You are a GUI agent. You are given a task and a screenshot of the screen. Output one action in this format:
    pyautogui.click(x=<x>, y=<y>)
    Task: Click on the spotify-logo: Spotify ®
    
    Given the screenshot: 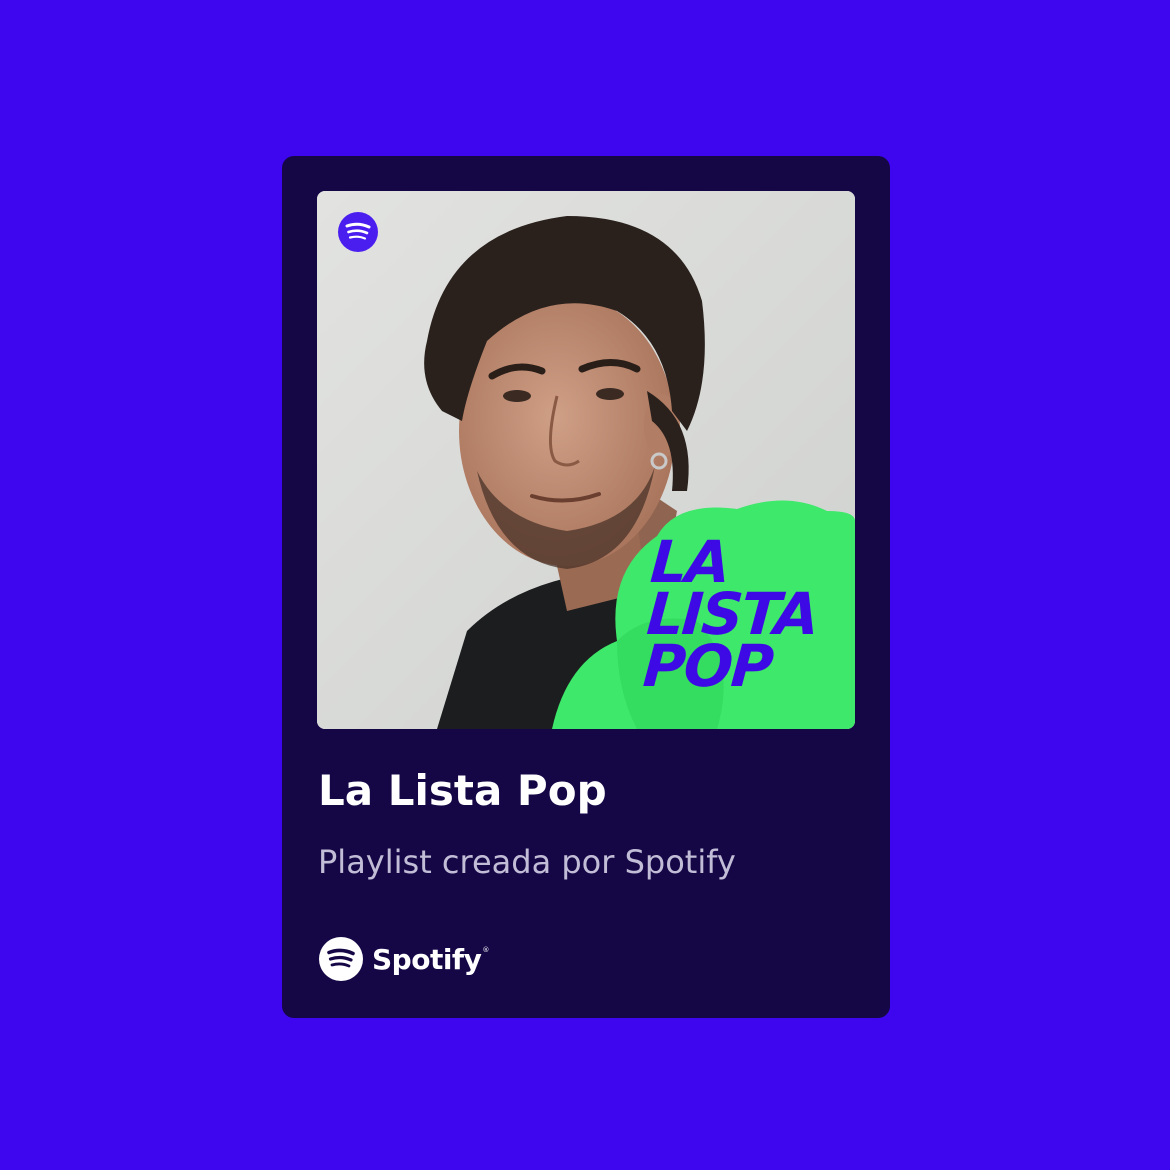 What is the action you would take?
    pyautogui.click(x=403, y=959)
    